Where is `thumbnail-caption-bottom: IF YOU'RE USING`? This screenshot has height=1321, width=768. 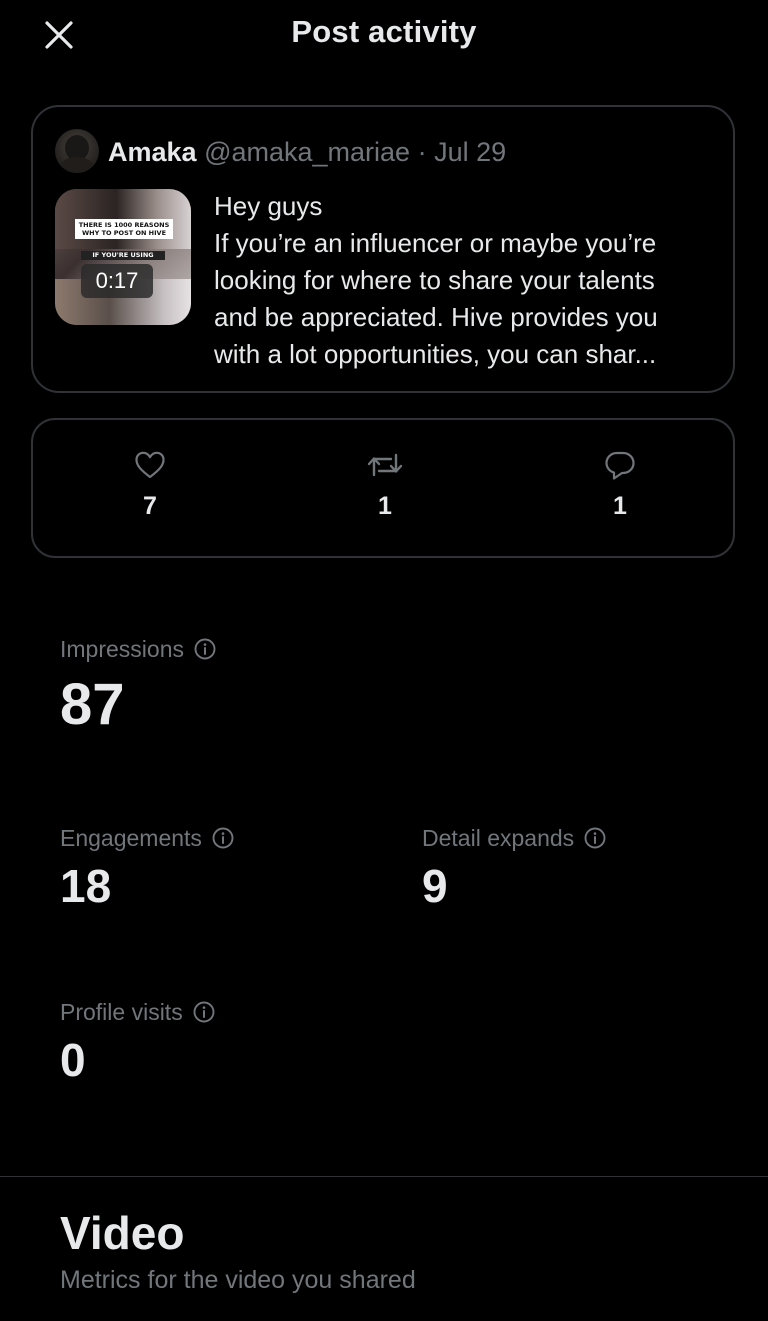
thumbnail-caption-bottom: IF YOU'RE USING is located at coordinates (123, 255).